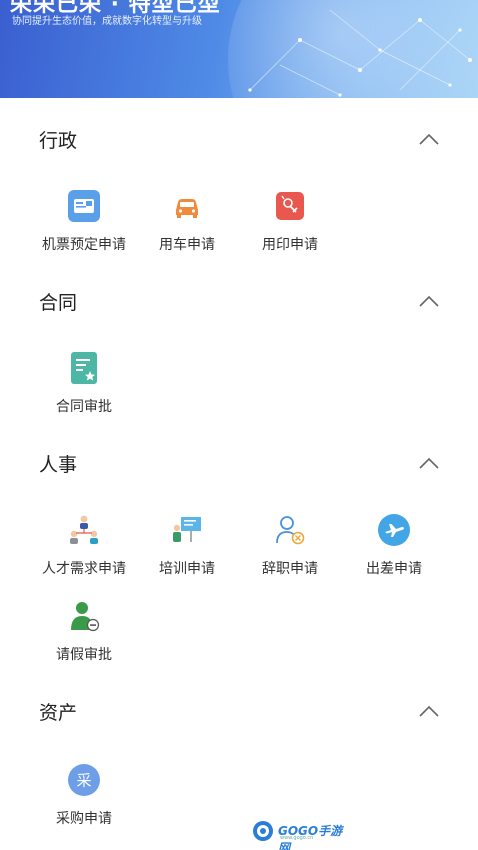 Image resolution: width=478 pixels, height=850 pixels. Describe the element at coordinates (187, 208) in the screenshot. I see `car-icon` at that location.